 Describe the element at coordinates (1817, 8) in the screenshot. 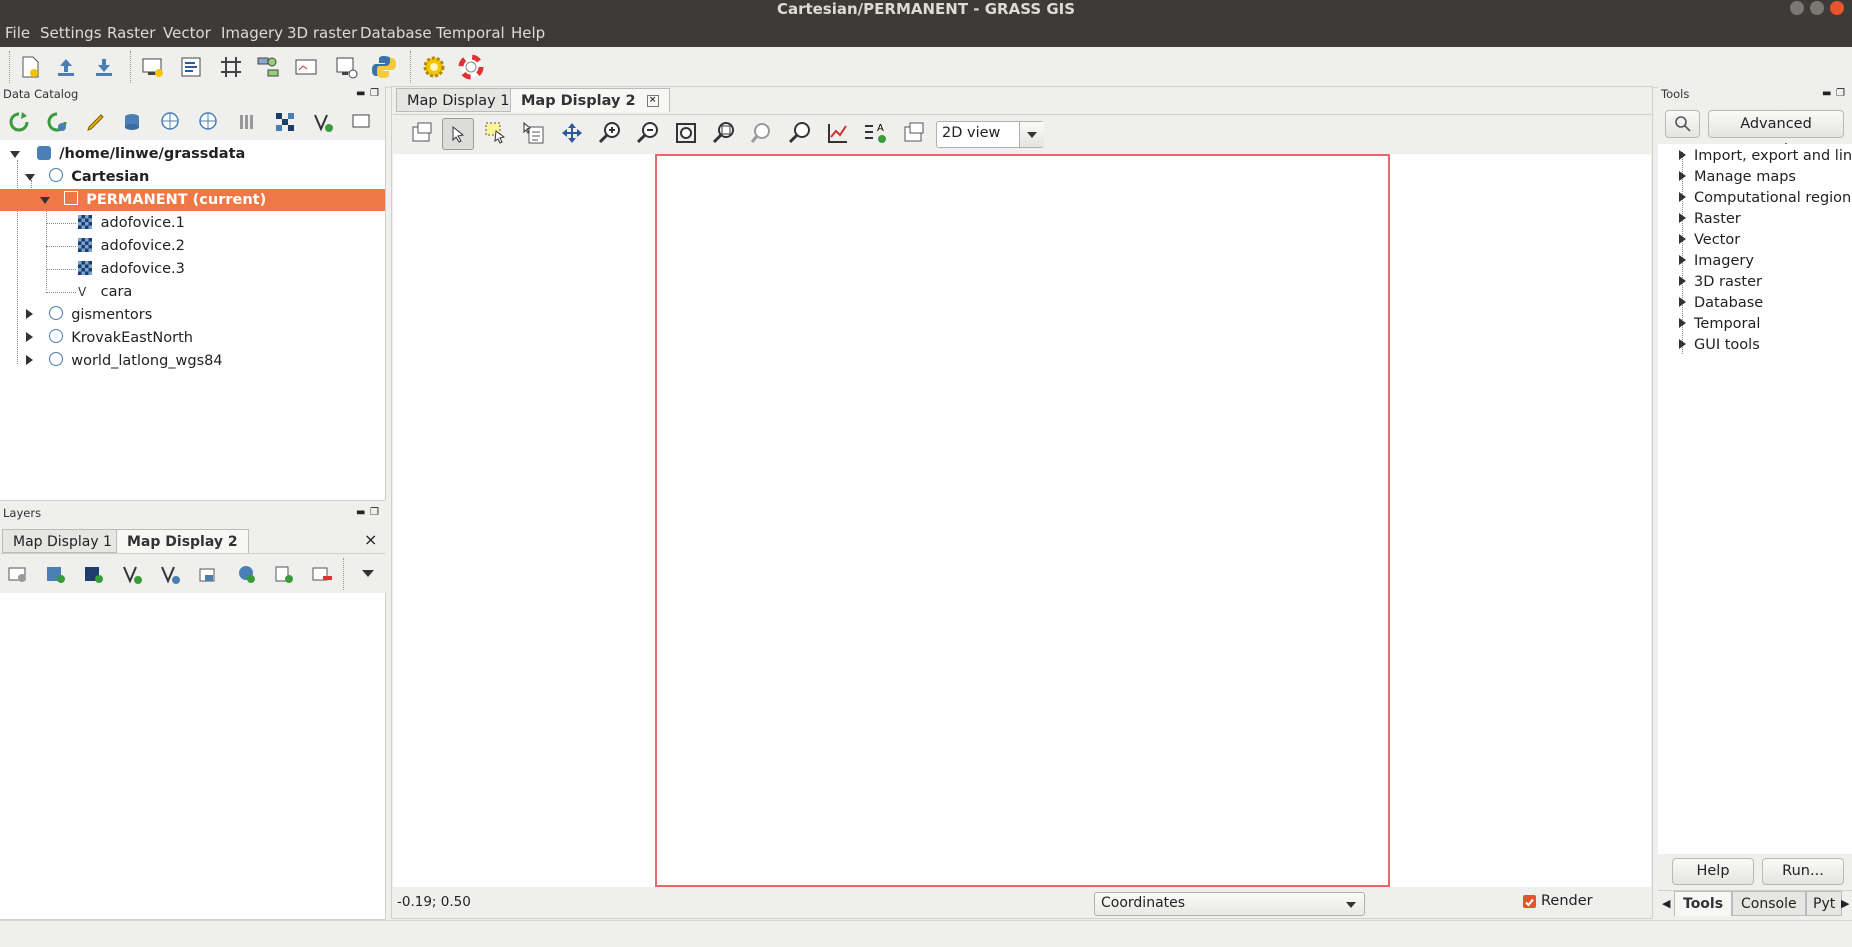

I see `maximize-icon` at that location.